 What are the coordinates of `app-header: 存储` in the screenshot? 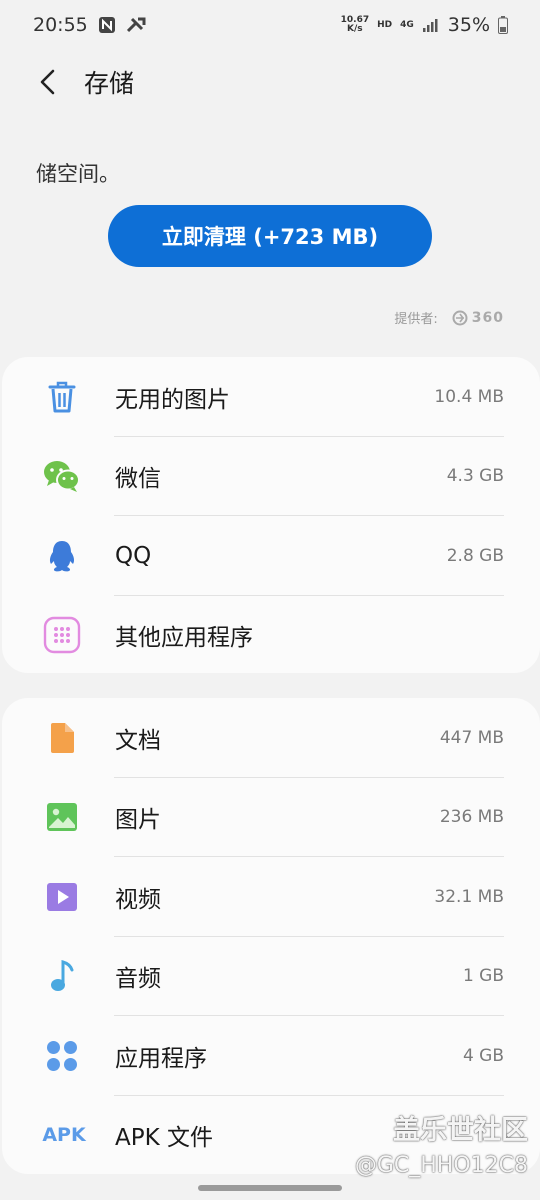 It's located at (270, 82).